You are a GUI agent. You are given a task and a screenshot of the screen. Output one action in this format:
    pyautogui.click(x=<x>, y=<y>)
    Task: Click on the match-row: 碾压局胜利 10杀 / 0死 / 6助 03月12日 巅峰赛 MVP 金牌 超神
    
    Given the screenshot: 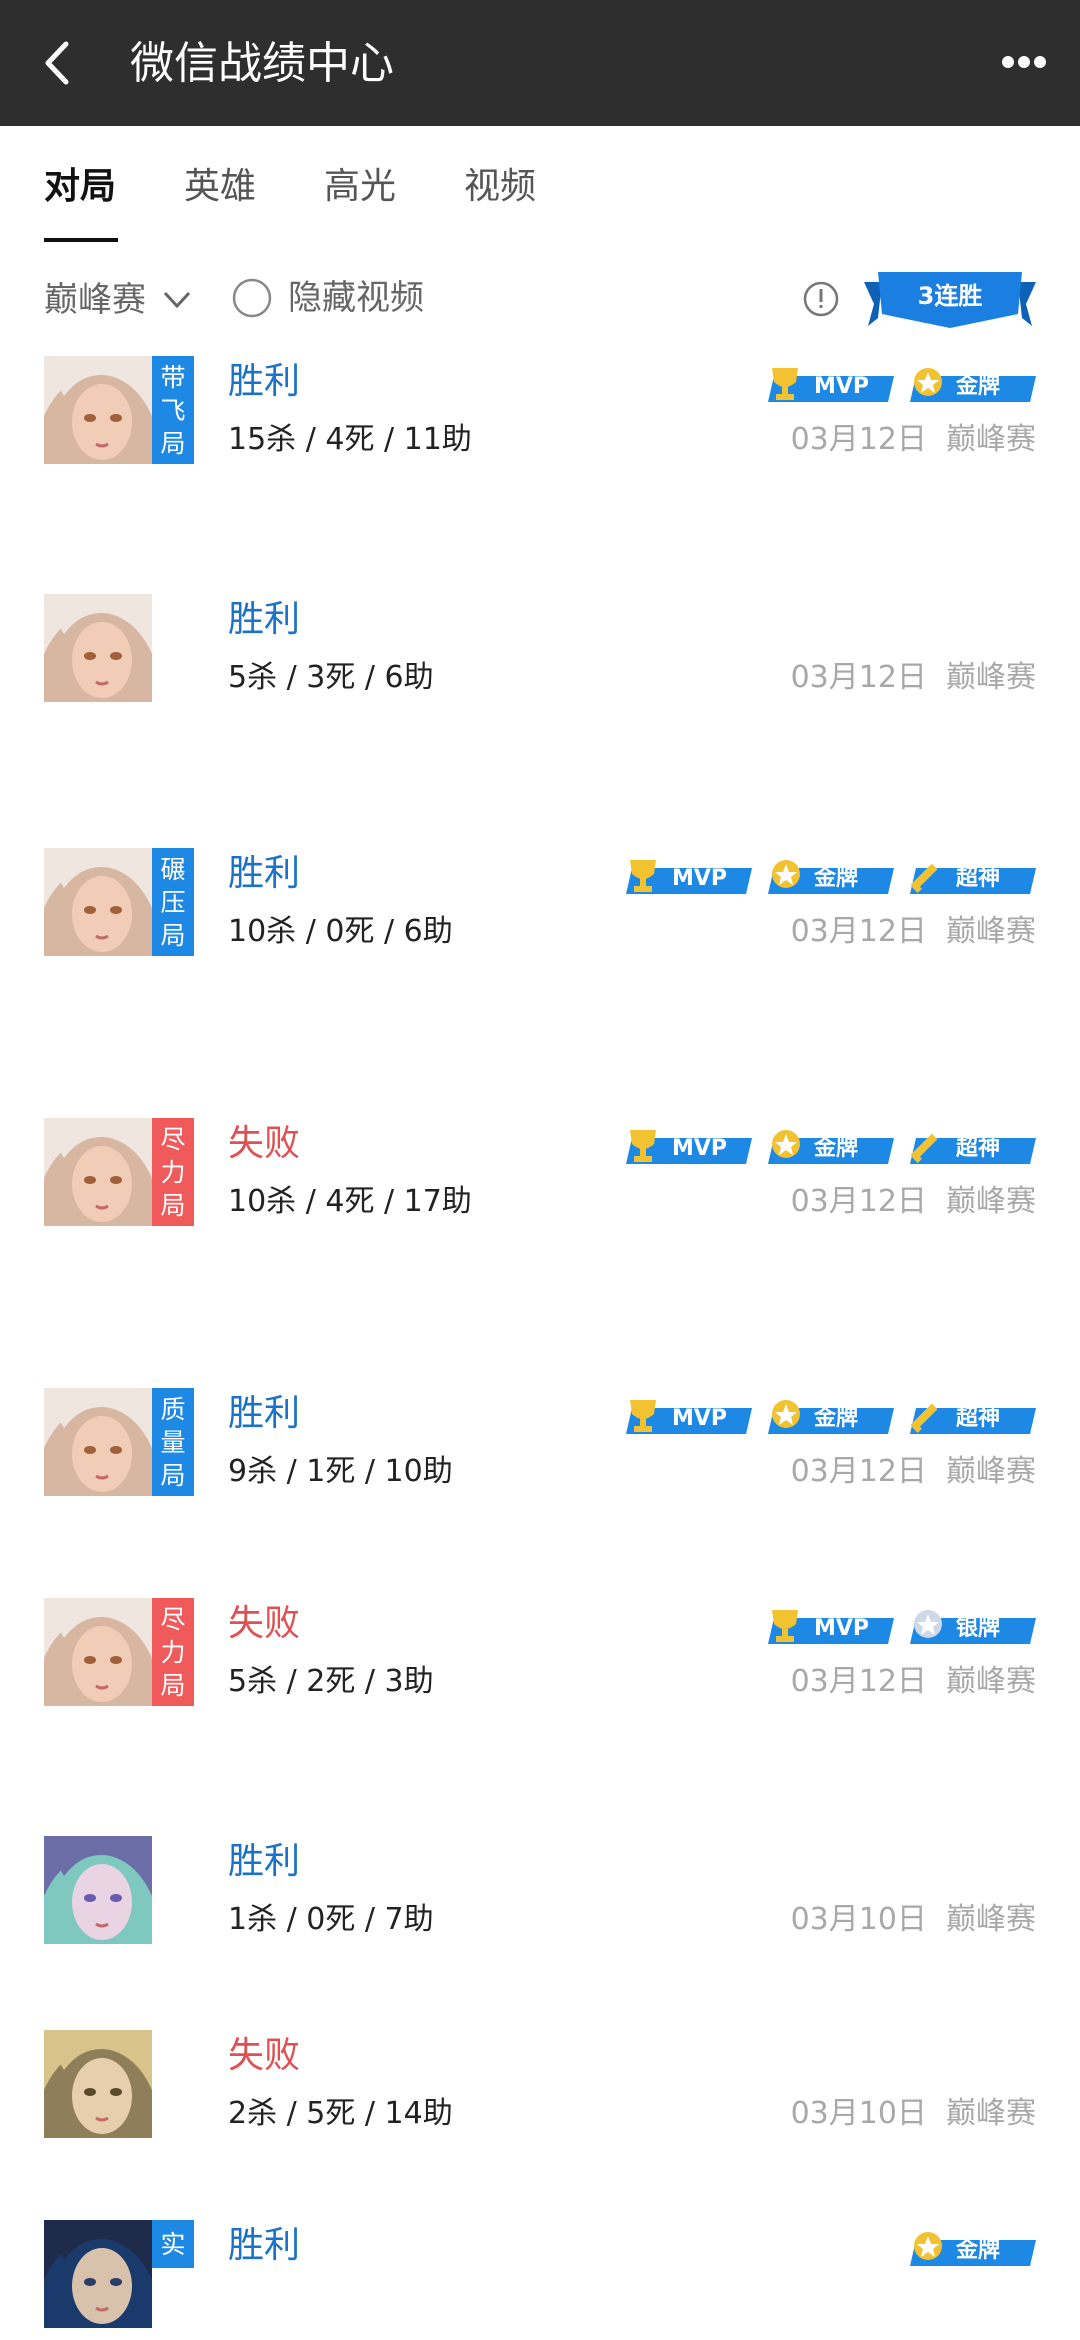 What is the action you would take?
    pyautogui.click(x=540, y=908)
    